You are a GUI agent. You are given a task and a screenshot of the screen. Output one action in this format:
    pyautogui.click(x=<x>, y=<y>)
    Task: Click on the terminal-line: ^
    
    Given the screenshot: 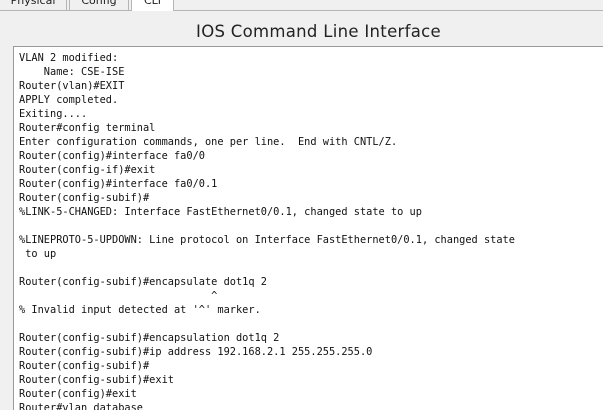 What is the action you would take?
    pyautogui.click(x=118, y=296)
    